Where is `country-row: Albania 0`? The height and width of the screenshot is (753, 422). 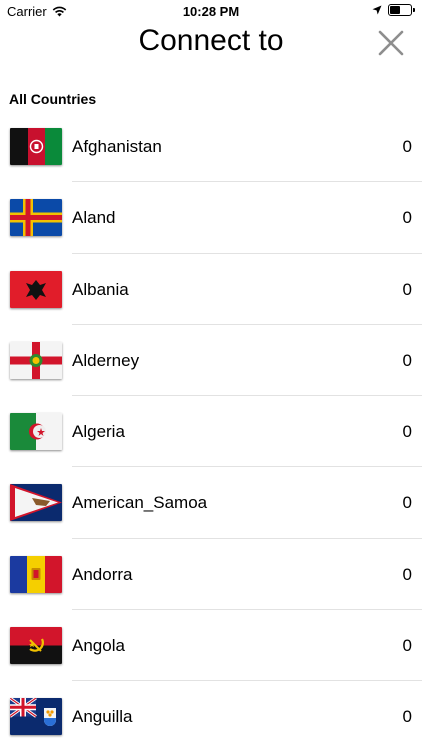
country-row: Albania 0 is located at coordinates (211, 289).